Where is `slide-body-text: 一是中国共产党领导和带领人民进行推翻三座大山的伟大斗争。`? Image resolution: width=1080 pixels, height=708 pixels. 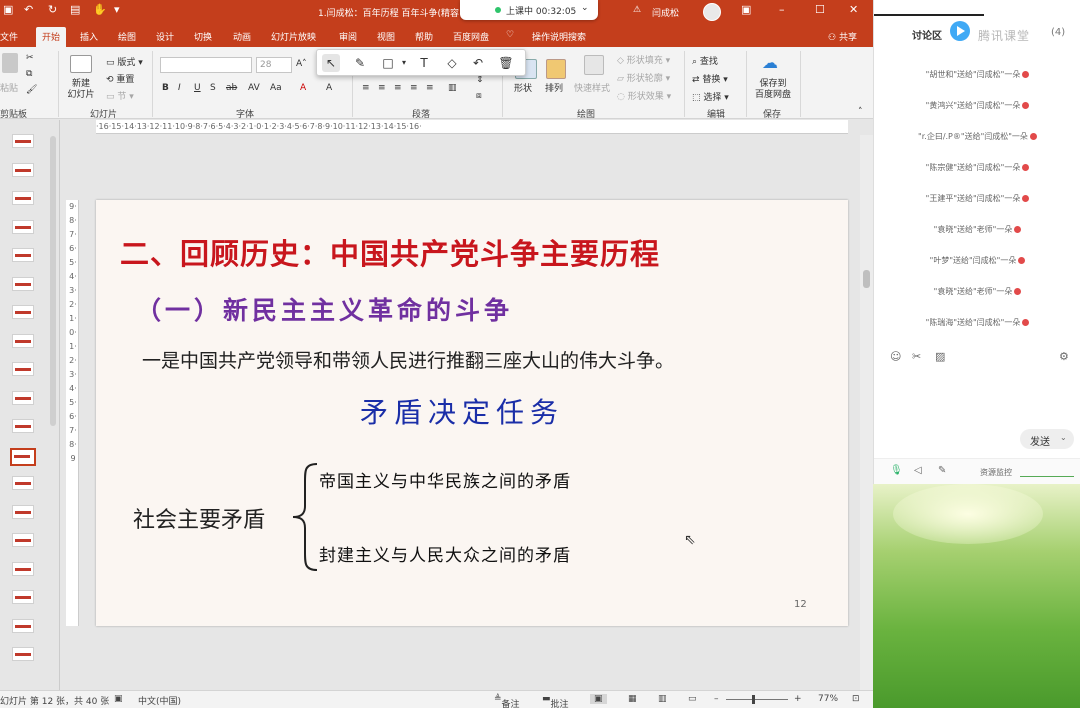
slide-body-text: 一是中国共产党领导和带领人民进行推翻三座大山的伟大斗争。 is located at coordinates (408, 359).